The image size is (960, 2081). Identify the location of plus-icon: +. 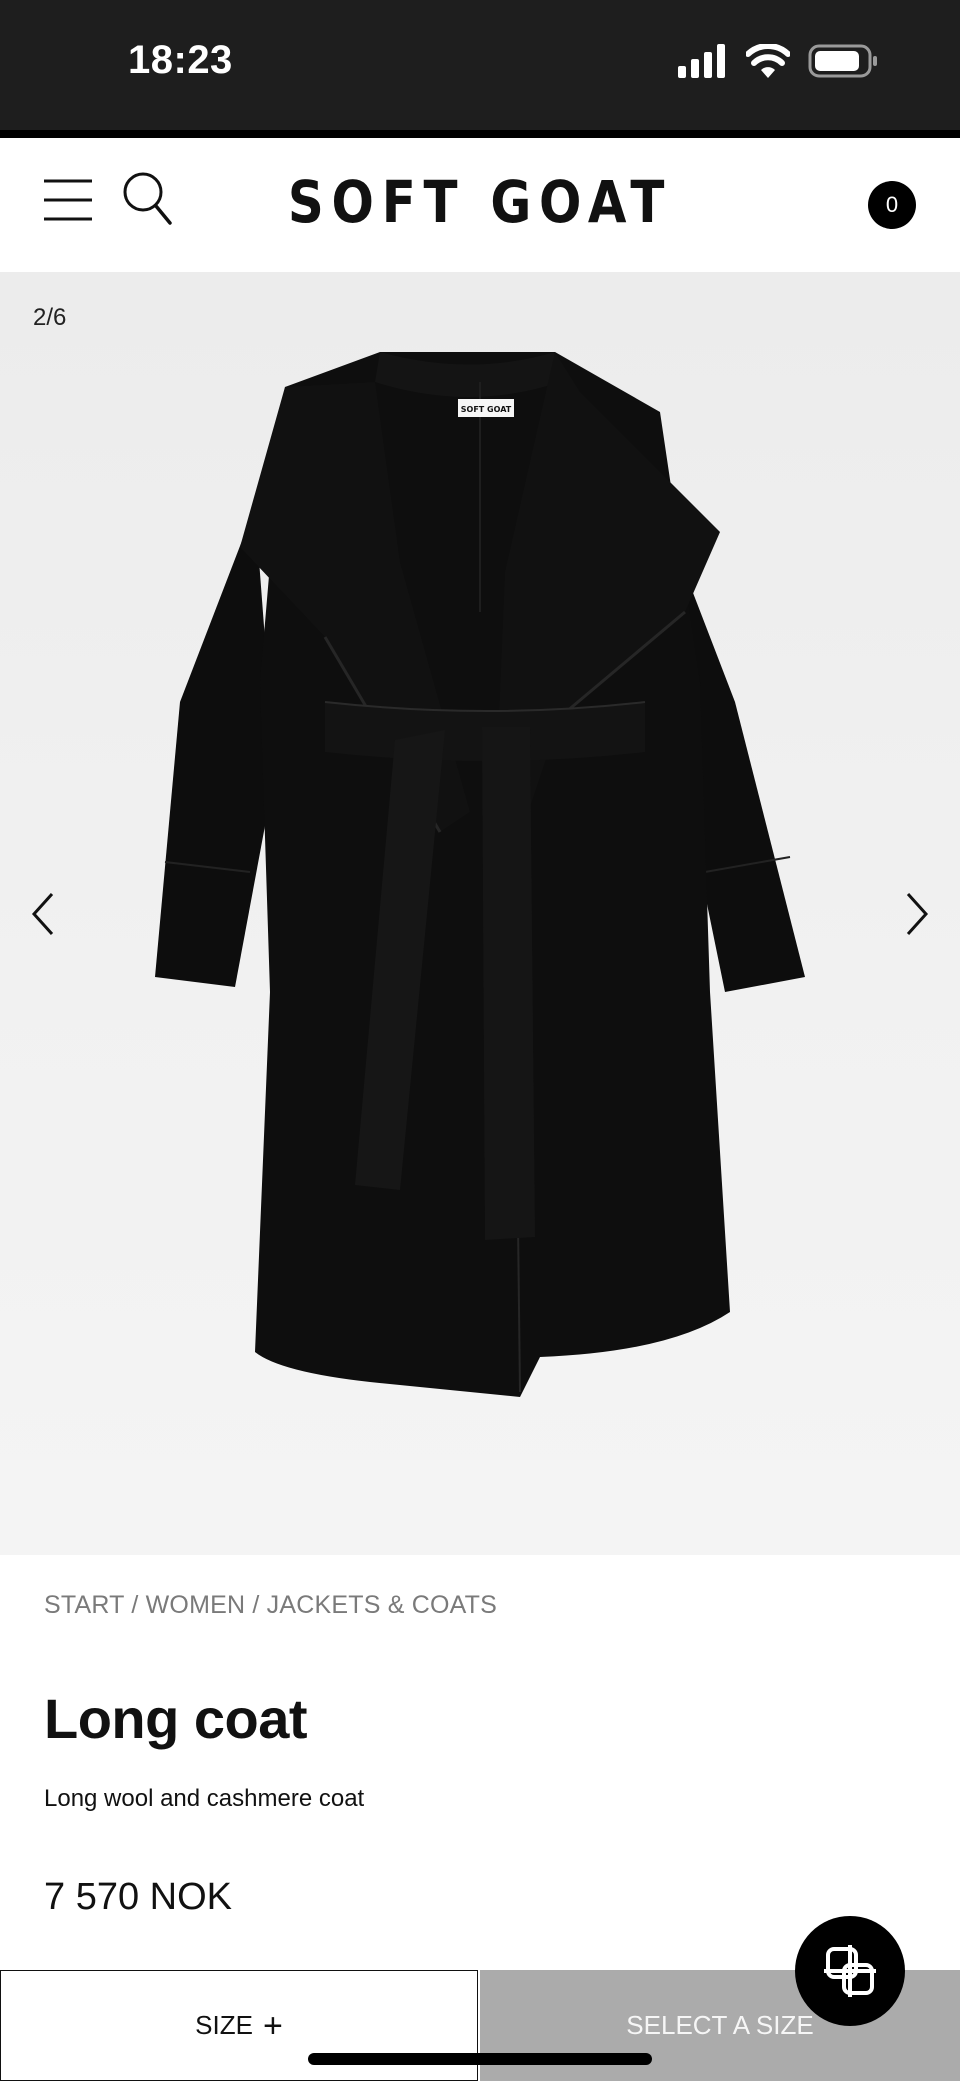
(272, 2025).